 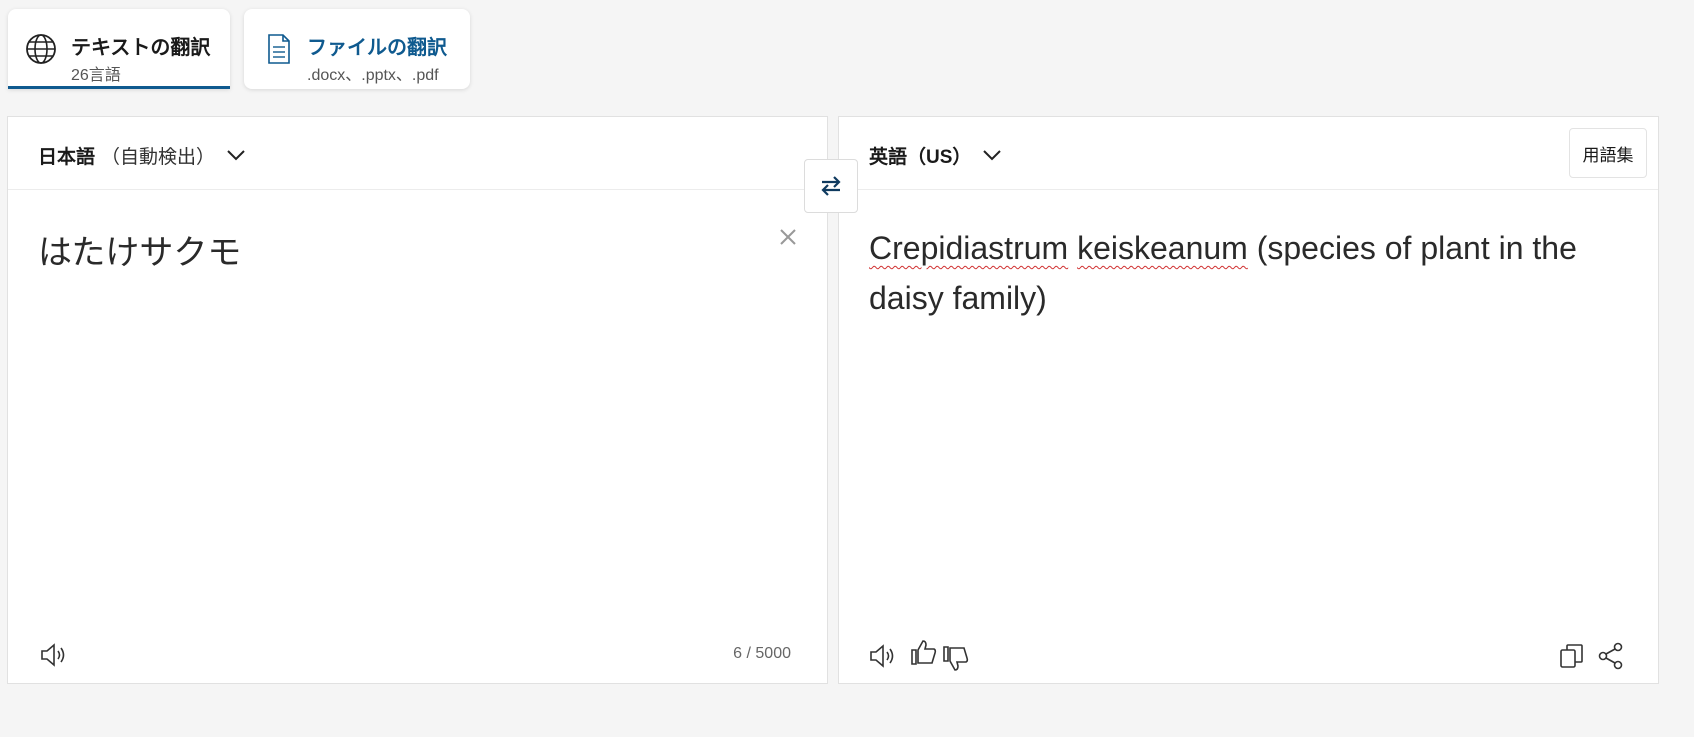 What do you see at coordinates (1608, 153) in the screenshot?
I see `glossary-button: 用語集` at bounding box center [1608, 153].